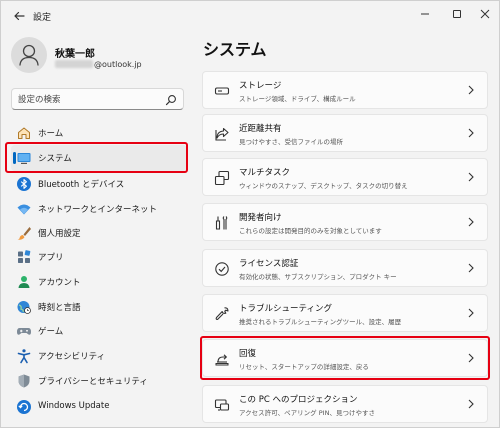 The width and height of the screenshot is (500, 428). Describe the element at coordinates (222, 178) in the screenshot. I see `multitask-icon` at that location.